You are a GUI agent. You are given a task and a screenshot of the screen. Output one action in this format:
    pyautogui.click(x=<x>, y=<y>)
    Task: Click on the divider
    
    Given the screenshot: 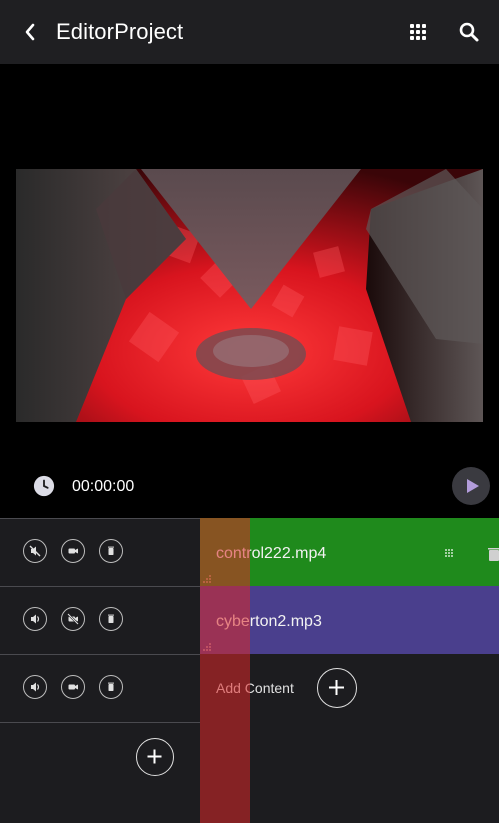 What is the action you would take?
    pyautogui.click(x=100, y=722)
    